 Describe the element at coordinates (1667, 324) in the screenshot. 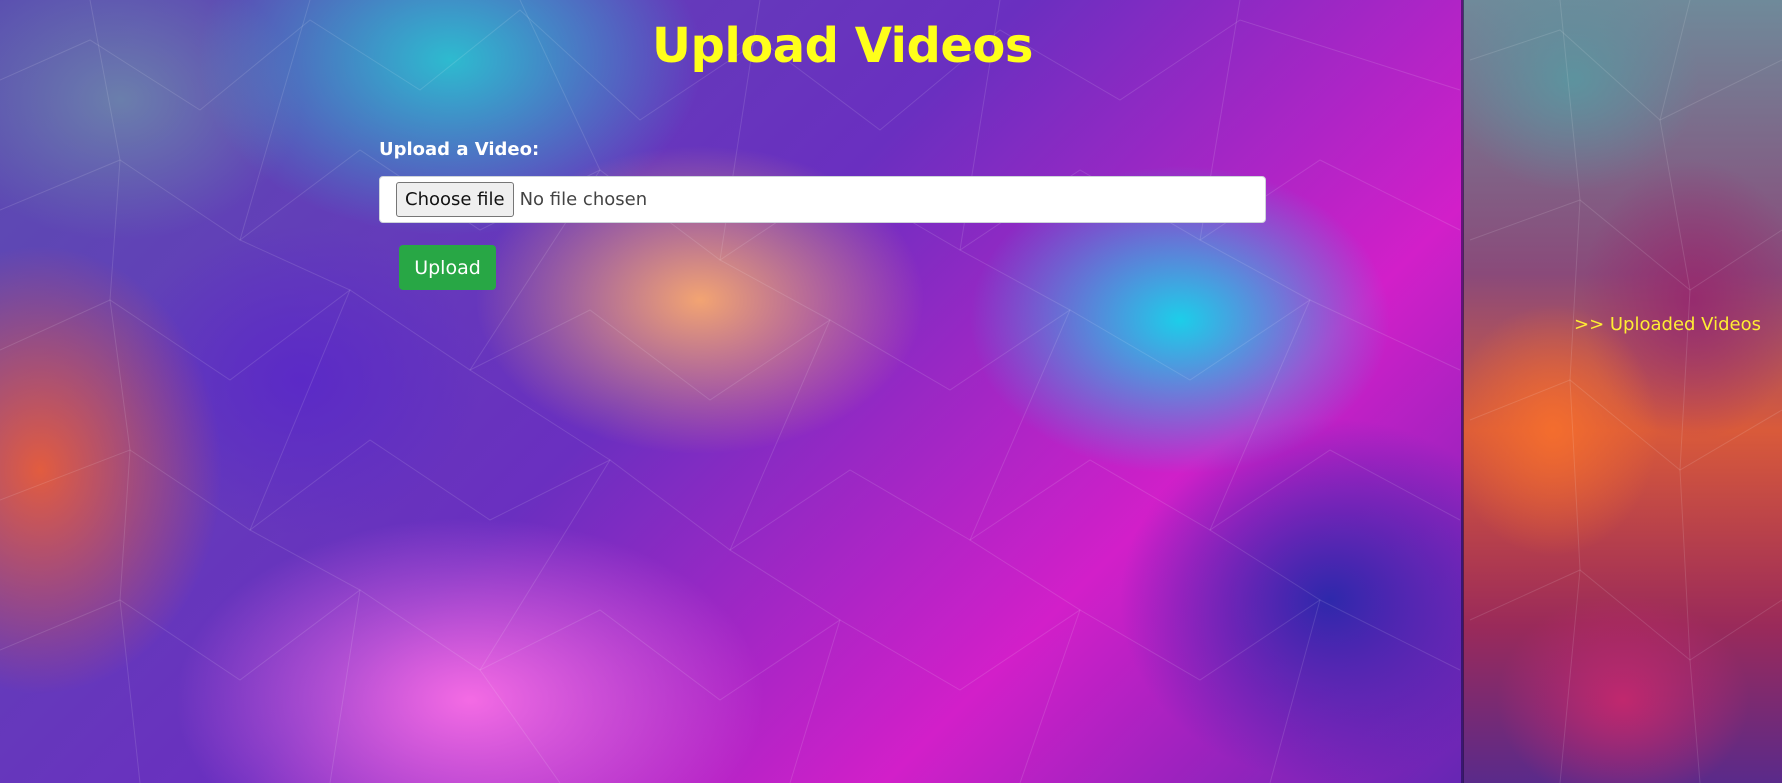

I see `uploaded-videos-link: >> Uploaded Videos` at that location.